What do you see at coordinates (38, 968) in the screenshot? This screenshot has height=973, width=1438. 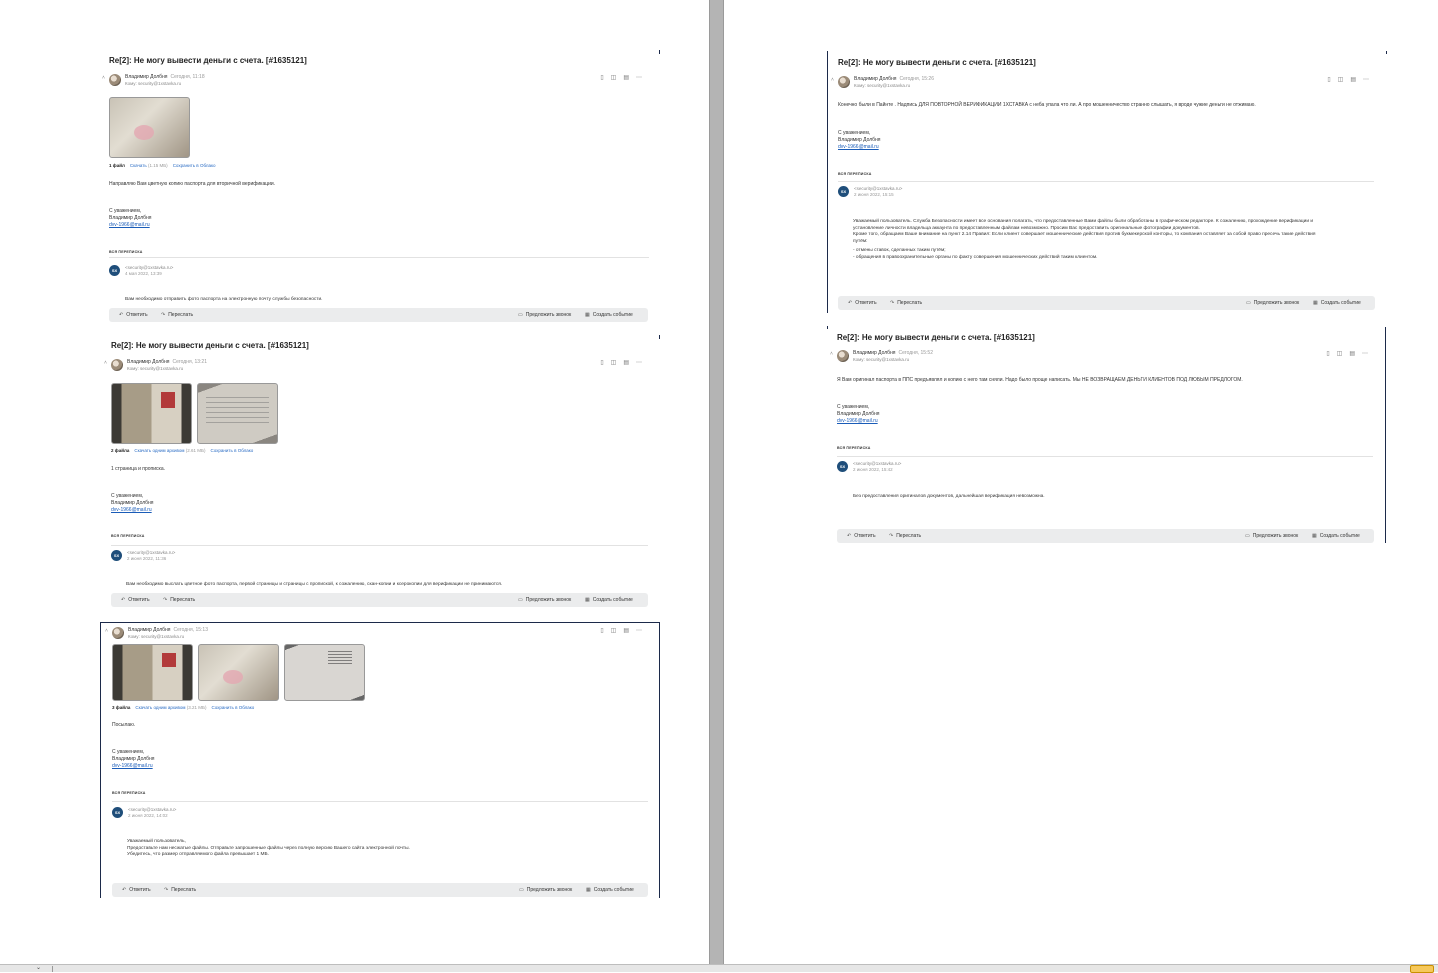 I see `chevron-down-icon: ⌄` at bounding box center [38, 968].